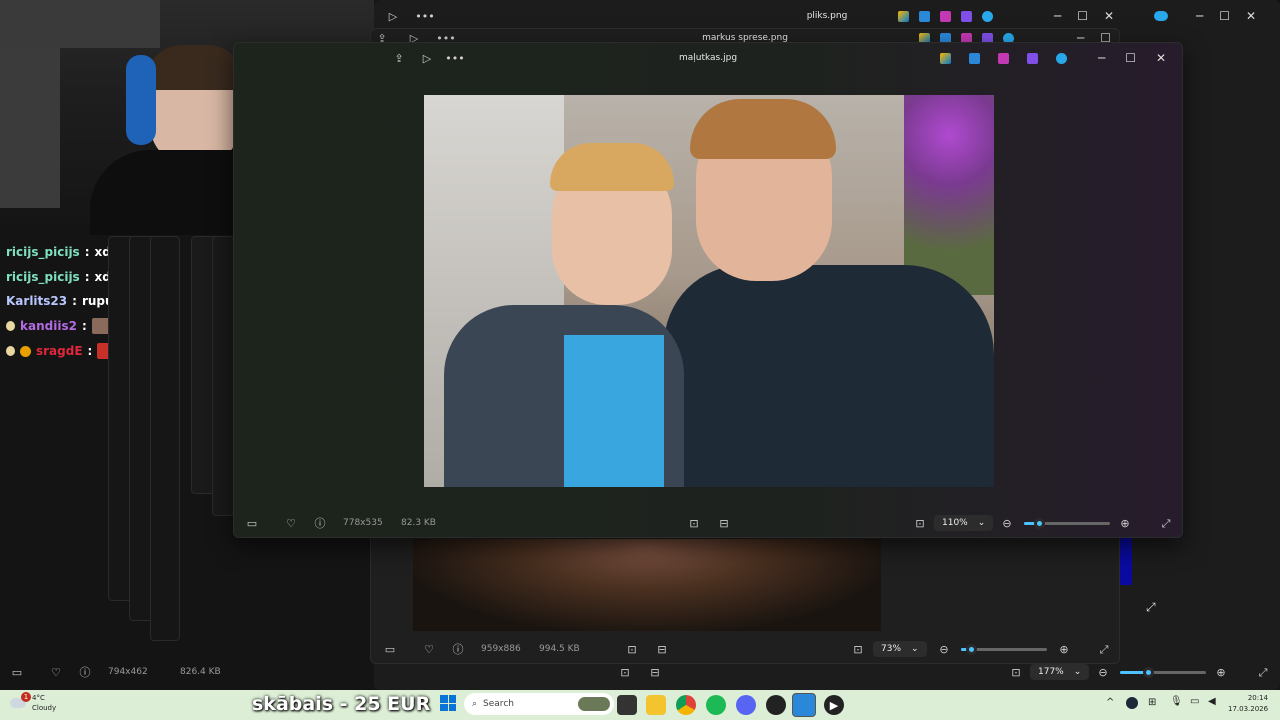 This screenshot has height=720, width=1280. What do you see at coordinates (1212, 701) in the screenshot?
I see `volume-icon: ◀` at bounding box center [1212, 701].